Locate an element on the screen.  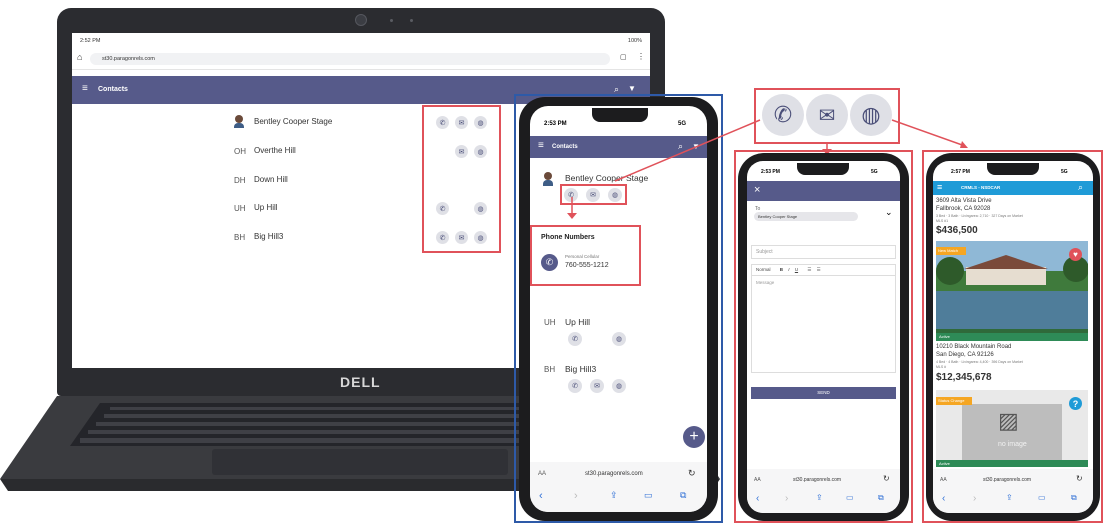
message-field: Message is located at coordinates (823, 324).